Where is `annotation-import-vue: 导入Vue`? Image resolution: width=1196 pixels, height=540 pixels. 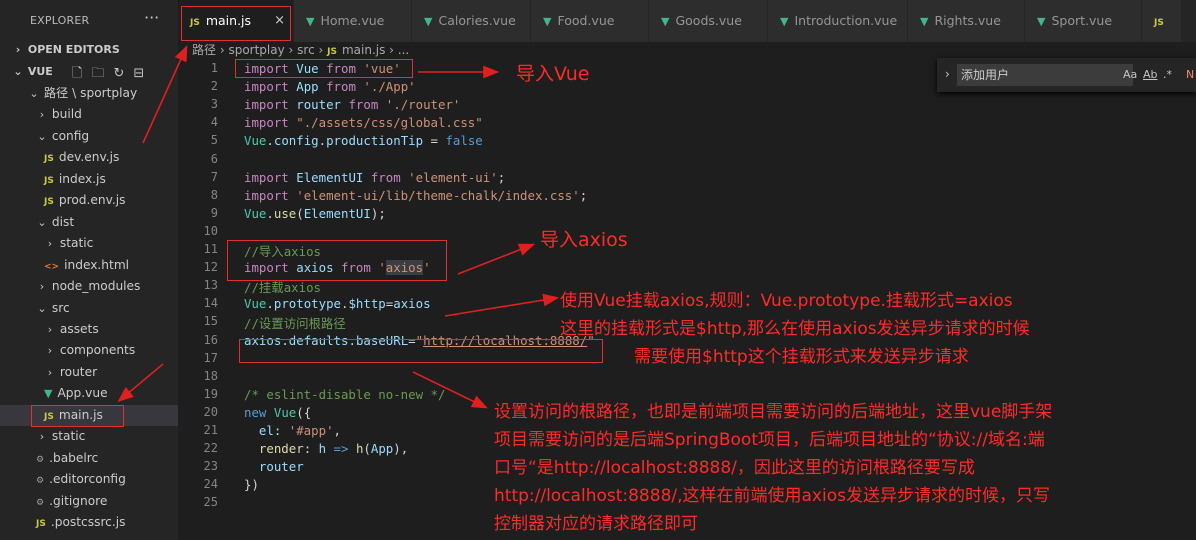 annotation-import-vue: 导入Vue is located at coordinates (553, 74).